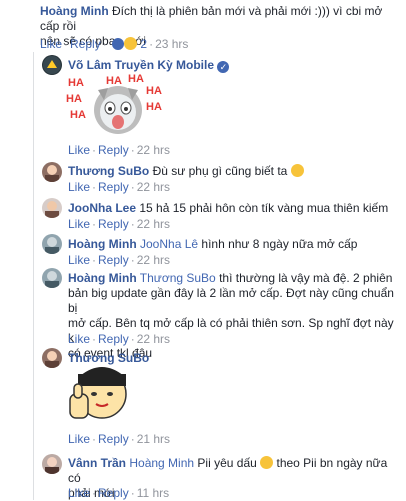  What do you see at coordinates (171, 44) in the screenshot?
I see `timestamp: 23 hrs` at bounding box center [171, 44].